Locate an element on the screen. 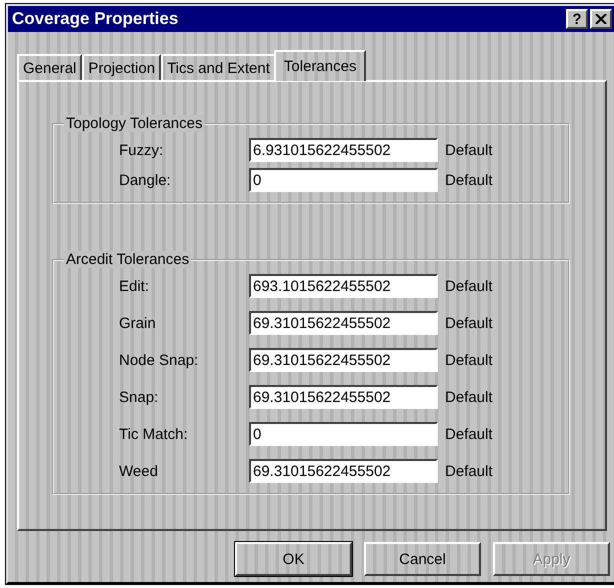 This screenshot has width=614, height=588. input-field: 693.1015622455502 is located at coordinates (343, 286).